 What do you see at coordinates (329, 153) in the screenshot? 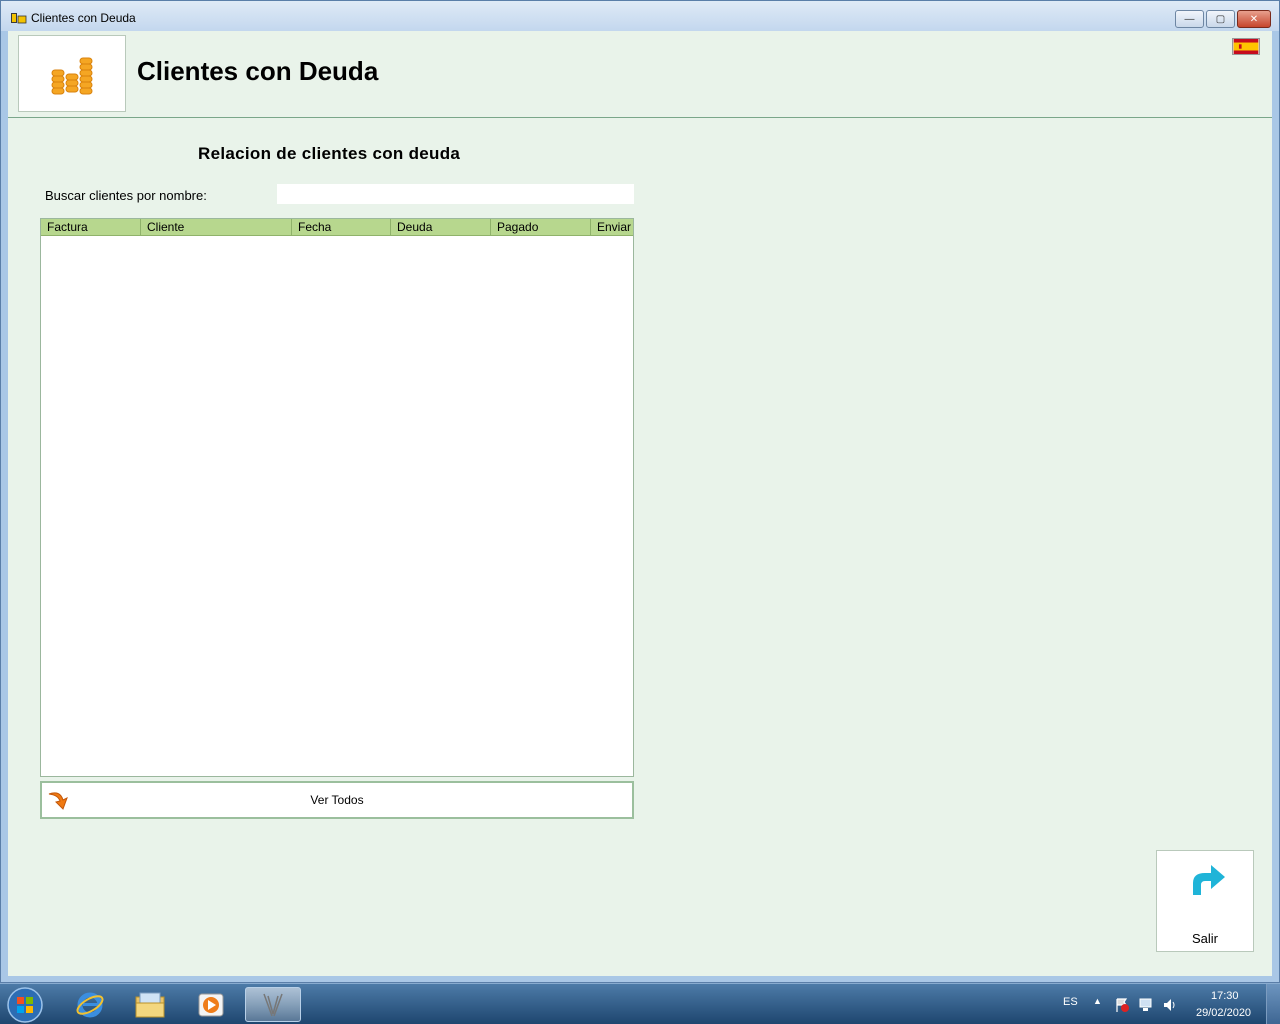
I see `section-subtitle: Relacion de clientes con deuda` at bounding box center [329, 153].